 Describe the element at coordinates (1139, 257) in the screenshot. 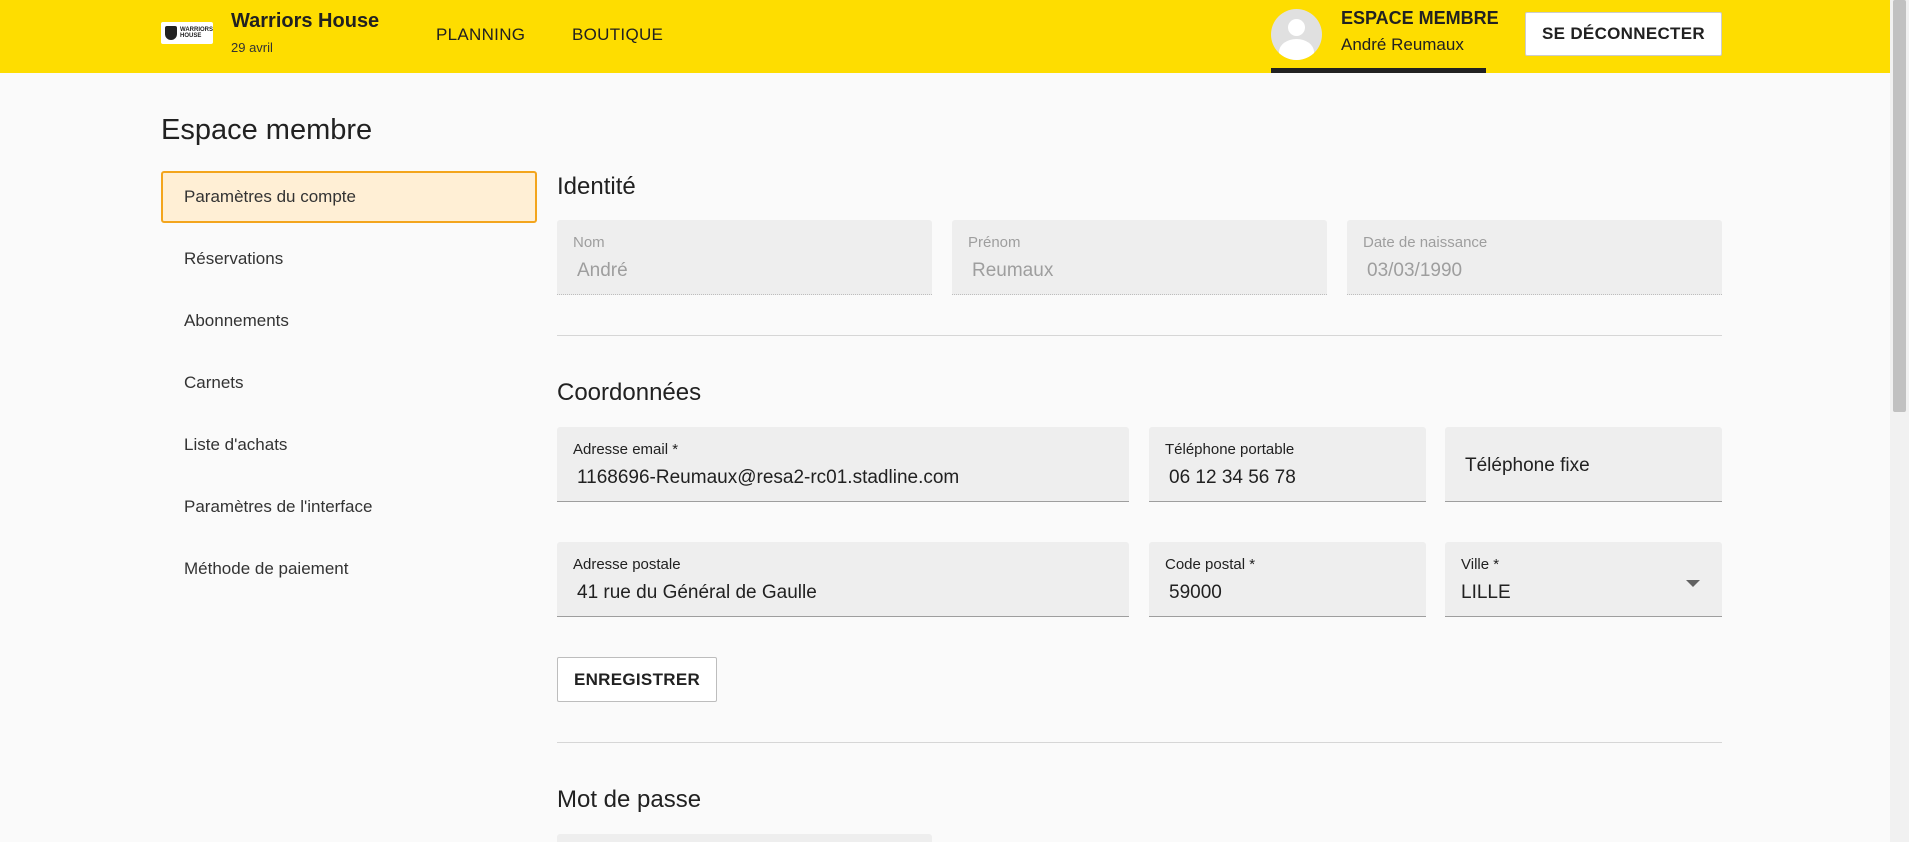

I see `prenom-field: Prénom Reumaux` at that location.